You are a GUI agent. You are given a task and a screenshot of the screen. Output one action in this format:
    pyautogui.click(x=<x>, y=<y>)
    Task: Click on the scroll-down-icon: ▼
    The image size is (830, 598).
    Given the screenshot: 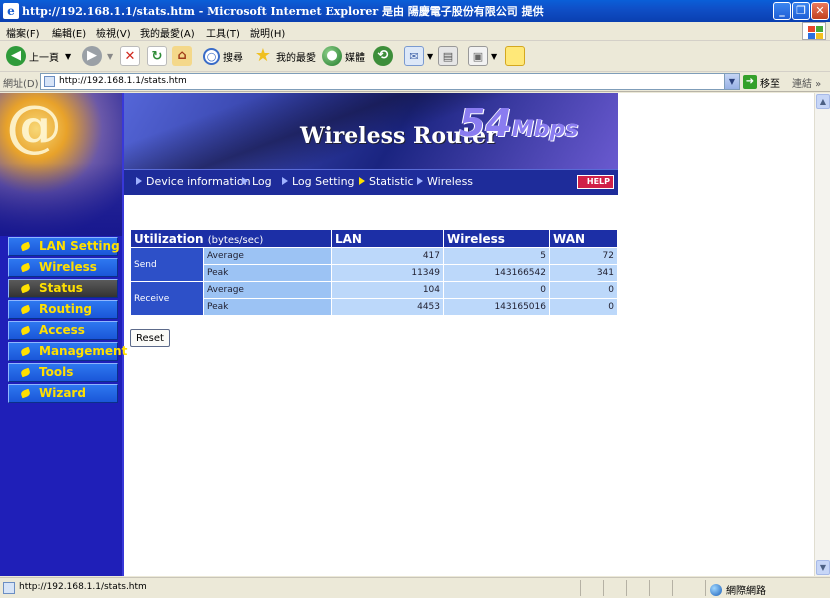 What is the action you would take?
    pyautogui.click(x=823, y=567)
    